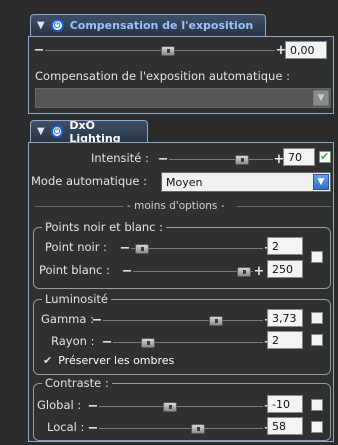 The height and width of the screenshot is (445, 338). What do you see at coordinates (77, 383) in the screenshot?
I see `contrast-legend: Contraste :` at bounding box center [77, 383].